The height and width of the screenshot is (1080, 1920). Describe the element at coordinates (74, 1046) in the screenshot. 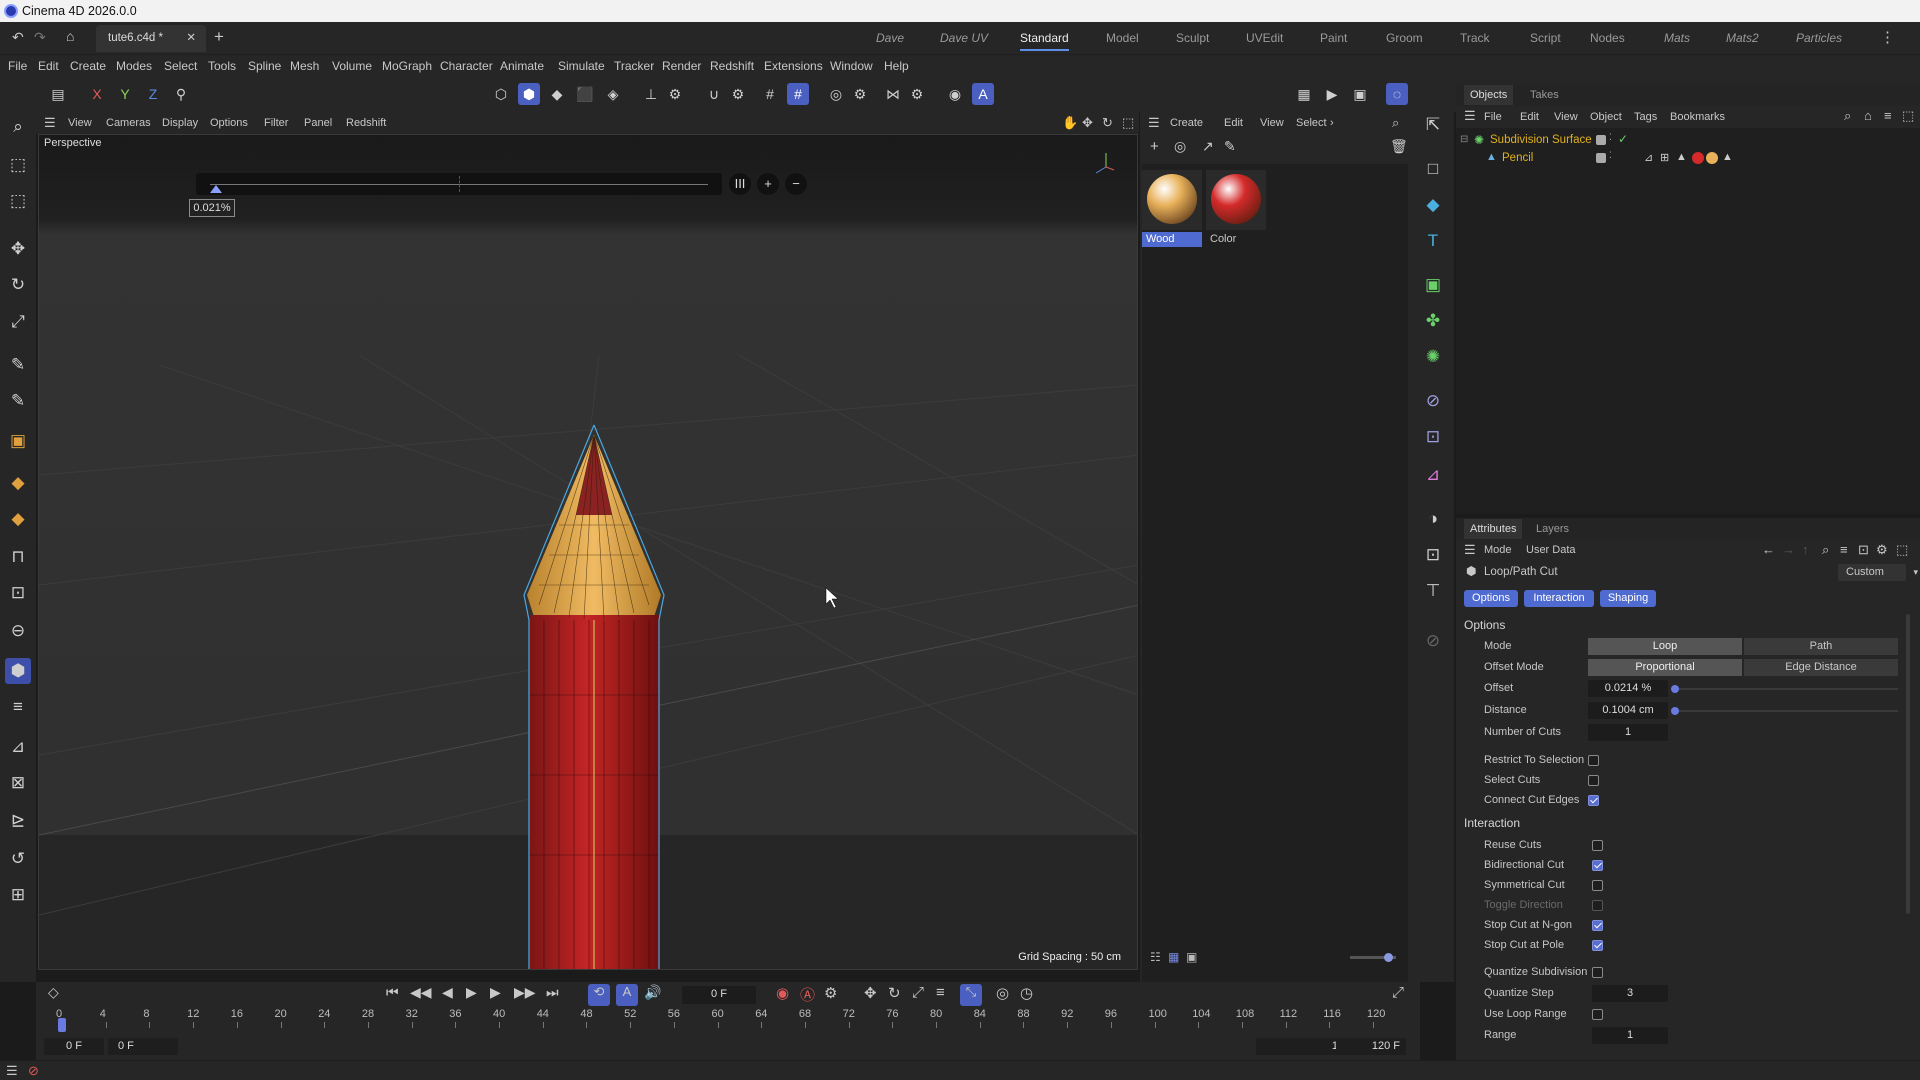

I see `preview-start-field: 0 F` at that location.